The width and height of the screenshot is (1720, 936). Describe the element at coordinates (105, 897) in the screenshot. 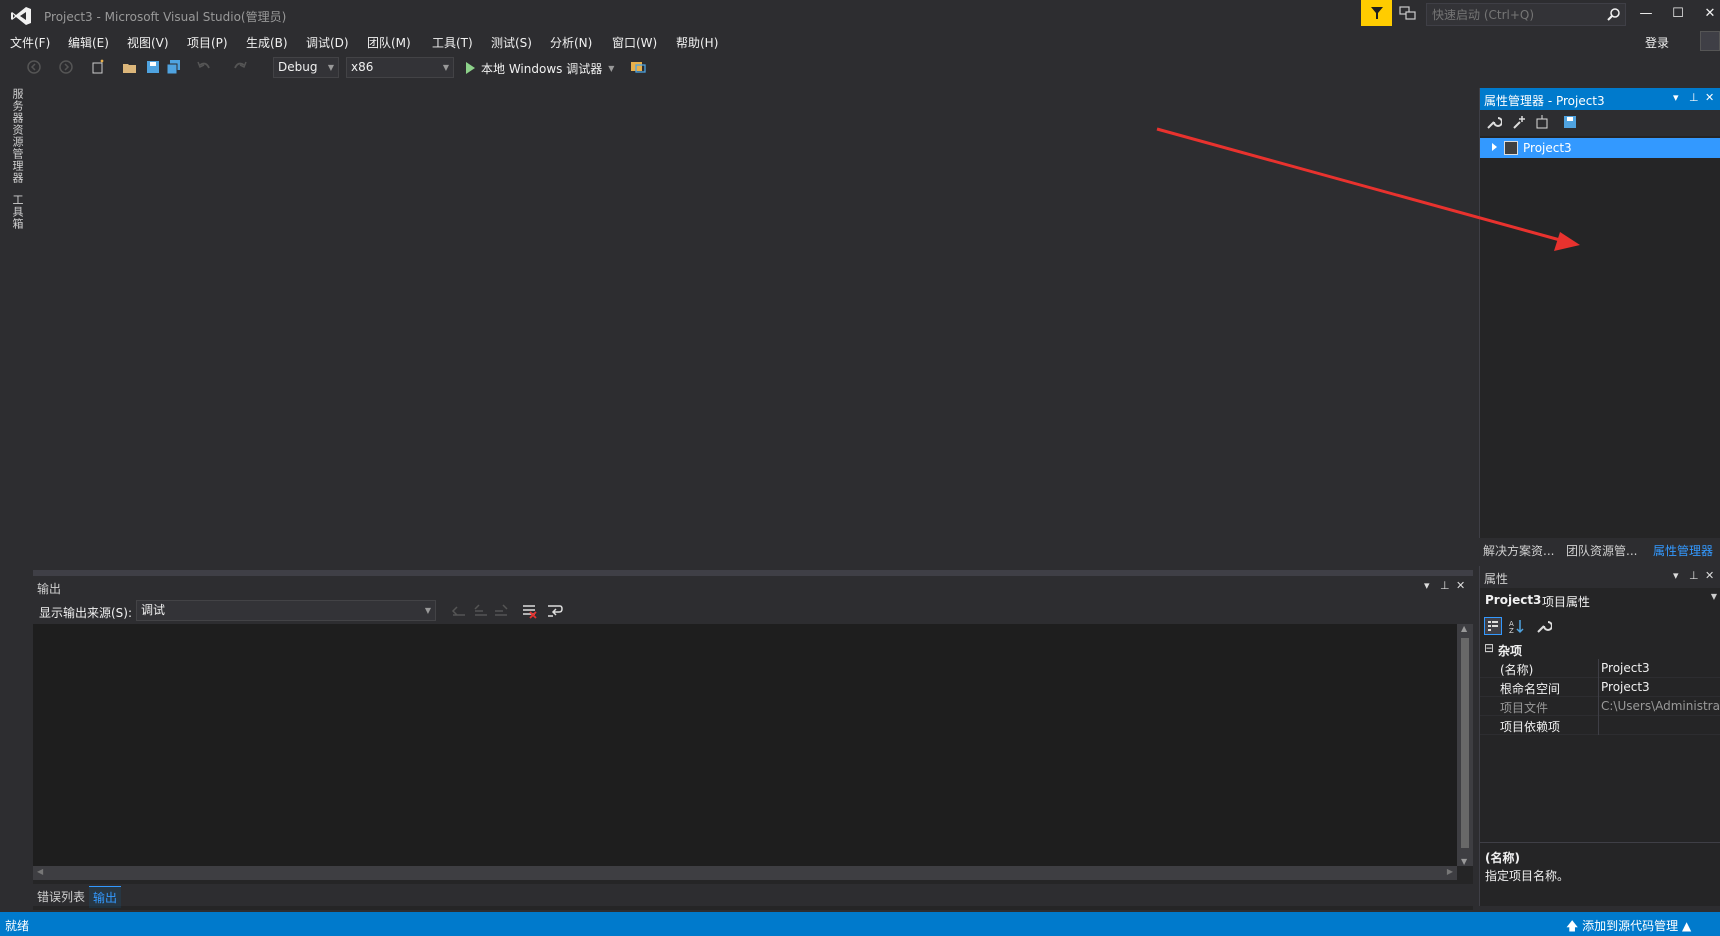

I see `tab-output: 输出` at that location.